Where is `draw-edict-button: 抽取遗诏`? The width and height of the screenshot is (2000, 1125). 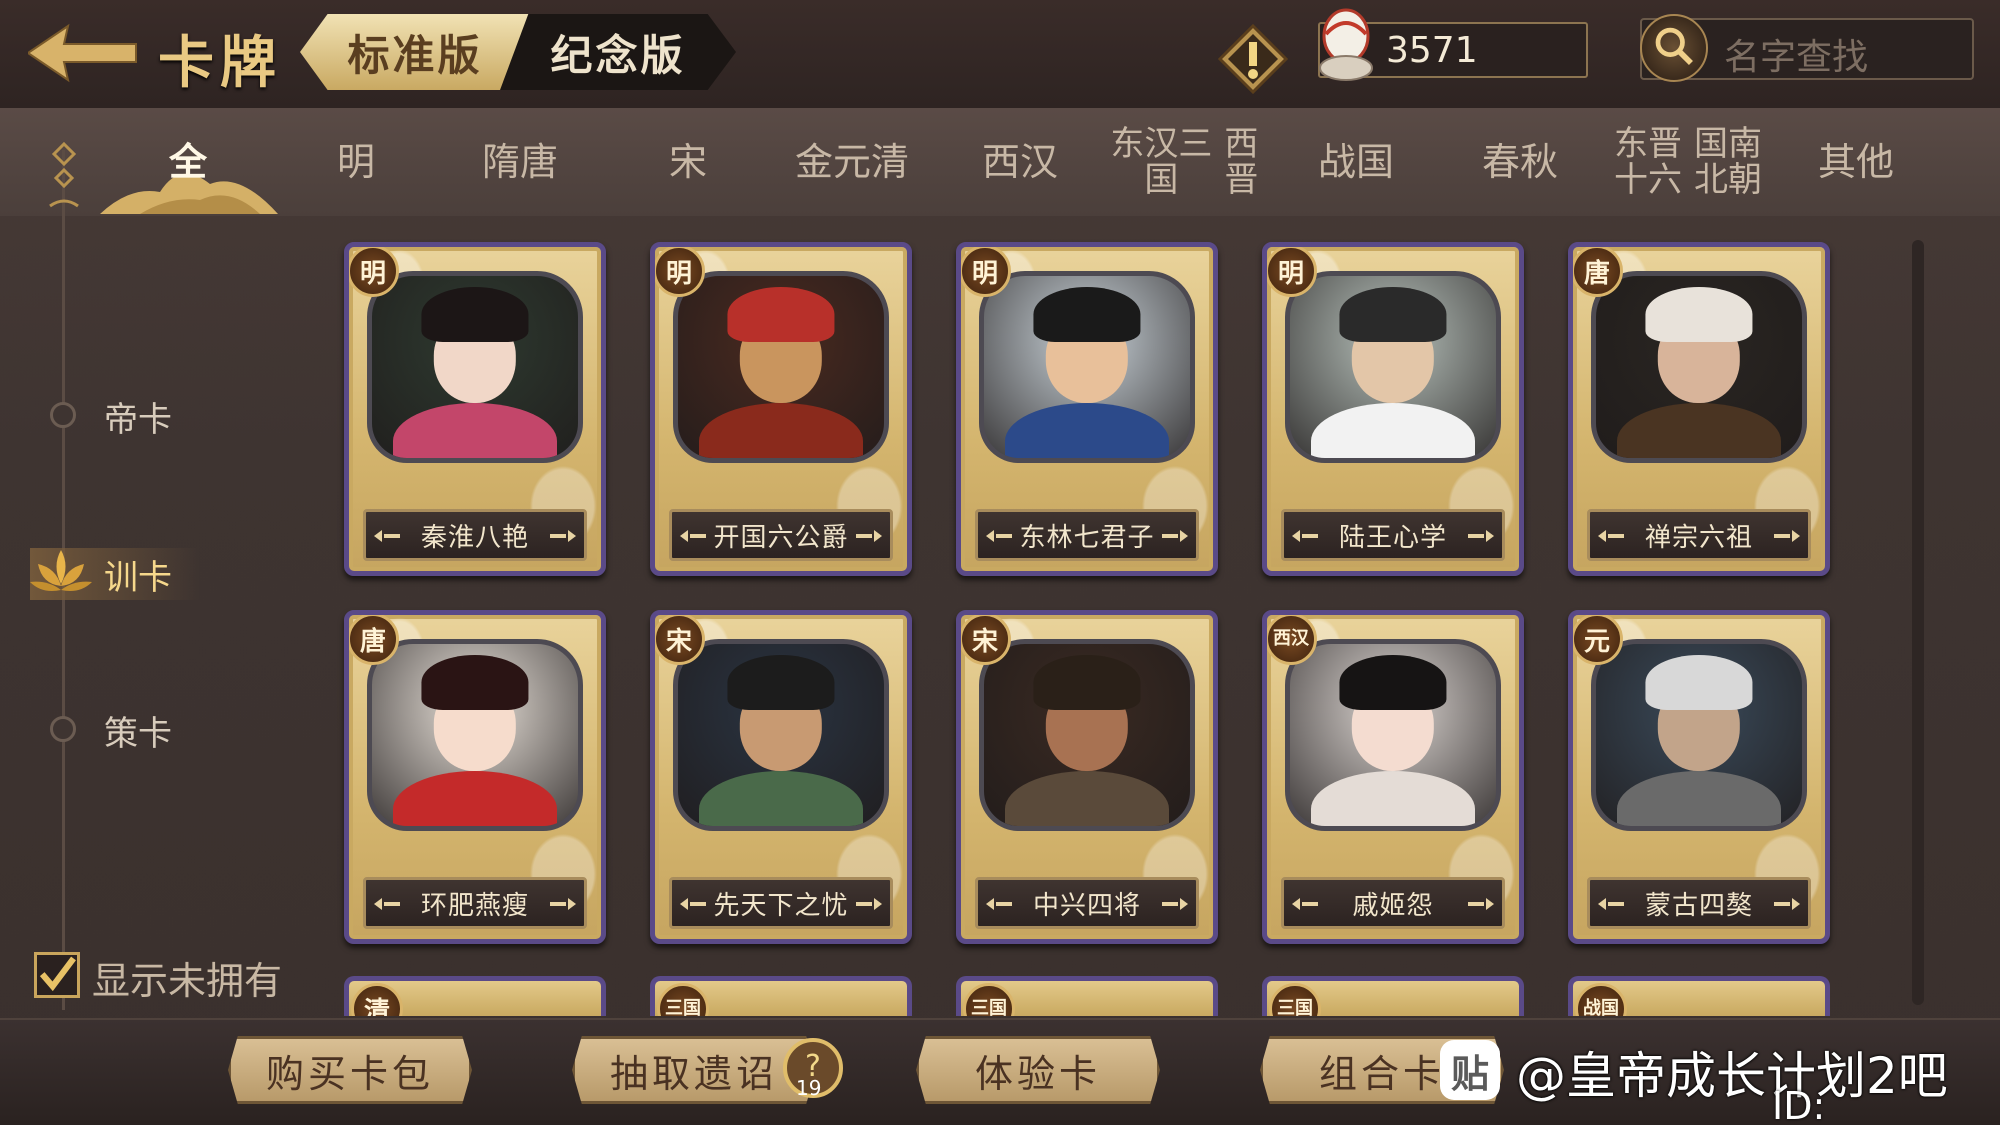 draw-edict-button: 抽取遗诏 is located at coordinates (694, 1070).